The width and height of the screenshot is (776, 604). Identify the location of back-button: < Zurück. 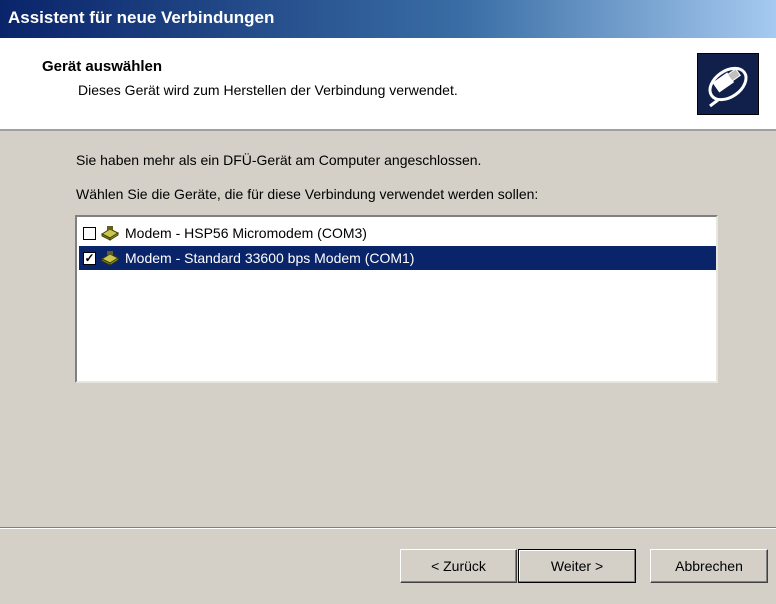
(458, 566).